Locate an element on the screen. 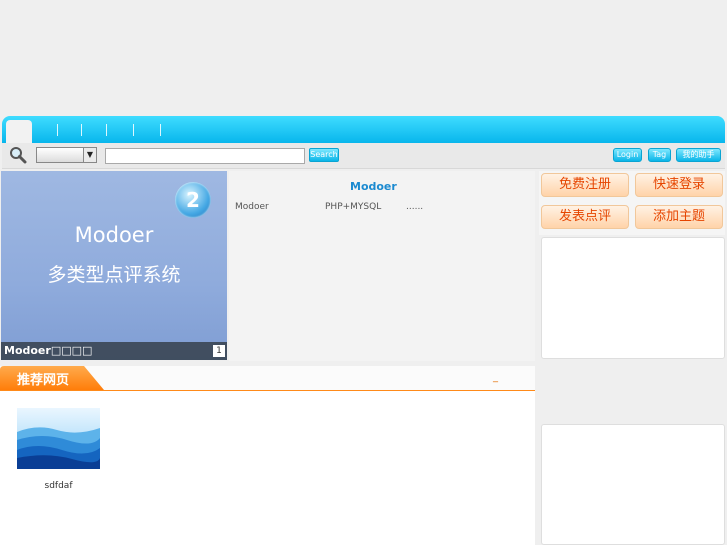  login-button: Login is located at coordinates (627, 155).